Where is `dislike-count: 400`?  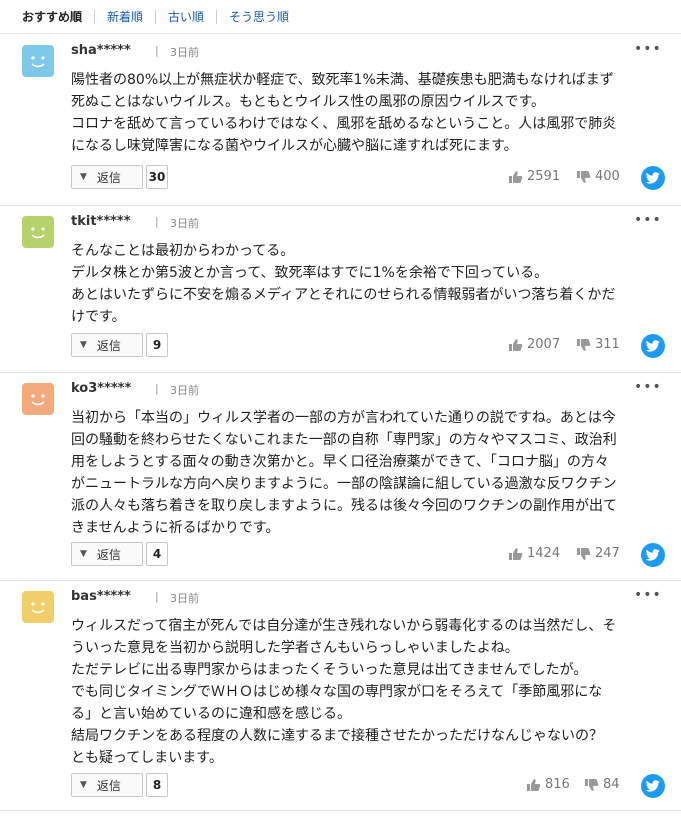 dislike-count: 400 is located at coordinates (607, 176).